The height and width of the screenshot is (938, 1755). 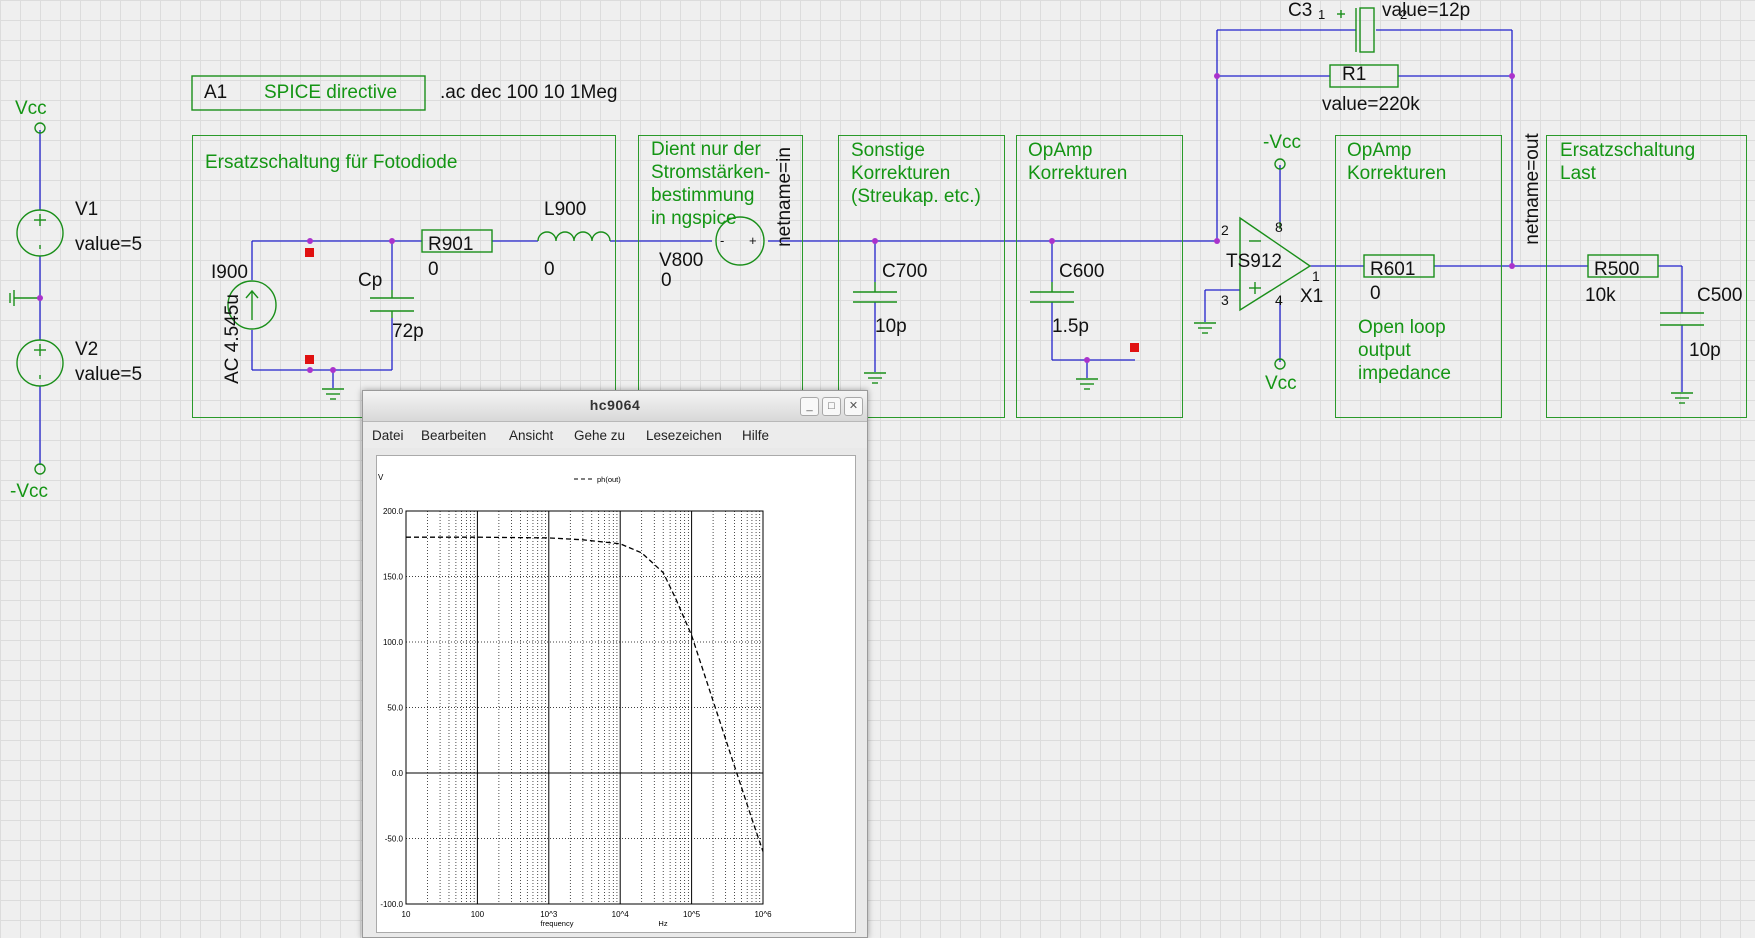 I want to click on menu-lesezeichen: Lesezeichen, so click(x=684, y=435).